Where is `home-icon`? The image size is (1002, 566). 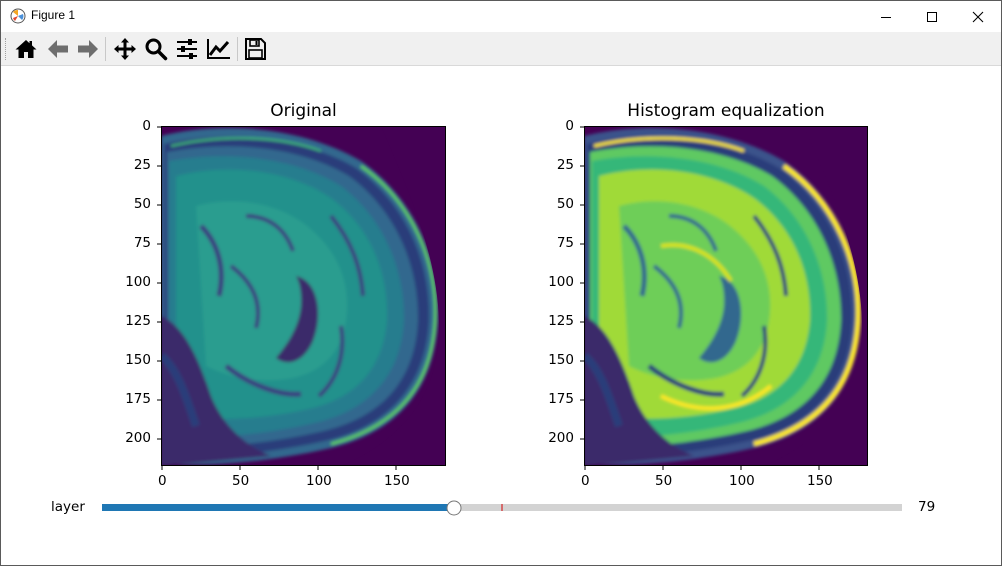 home-icon is located at coordinates (26, 49).